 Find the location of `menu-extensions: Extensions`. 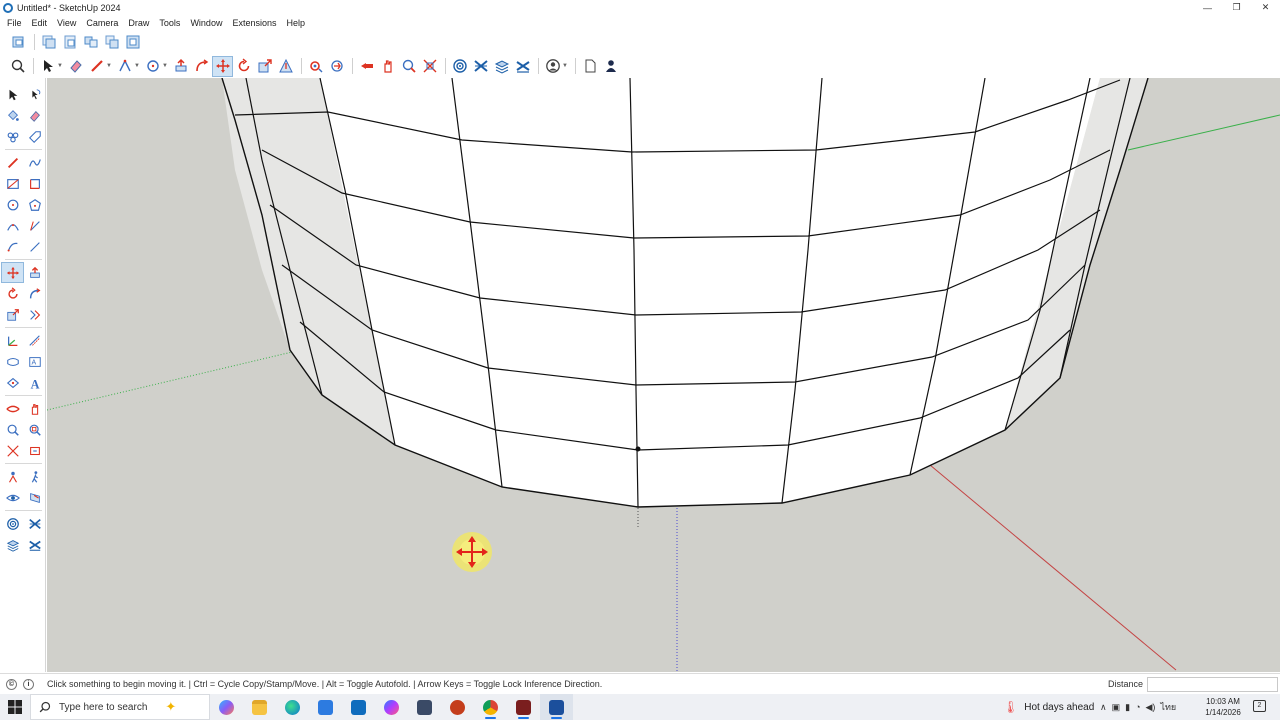

menu-extensions: Extensions is located at coordinates (254, 23).